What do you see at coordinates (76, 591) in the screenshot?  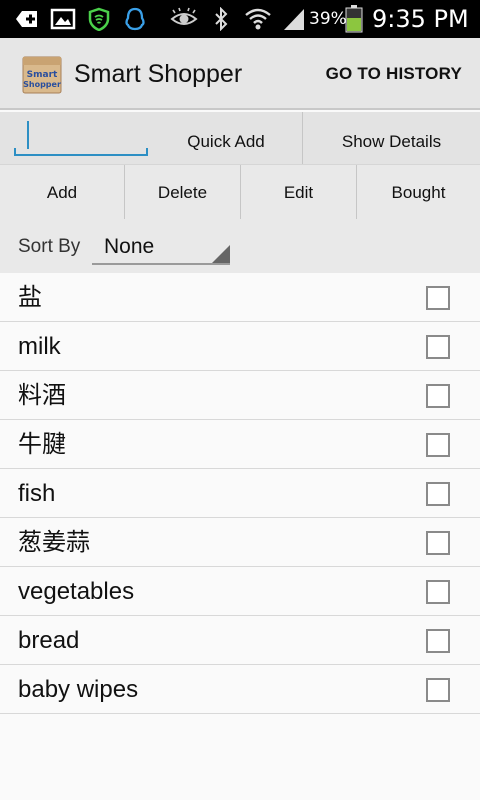 I see `item-name: vegetables` at bounding box center [76, 591].